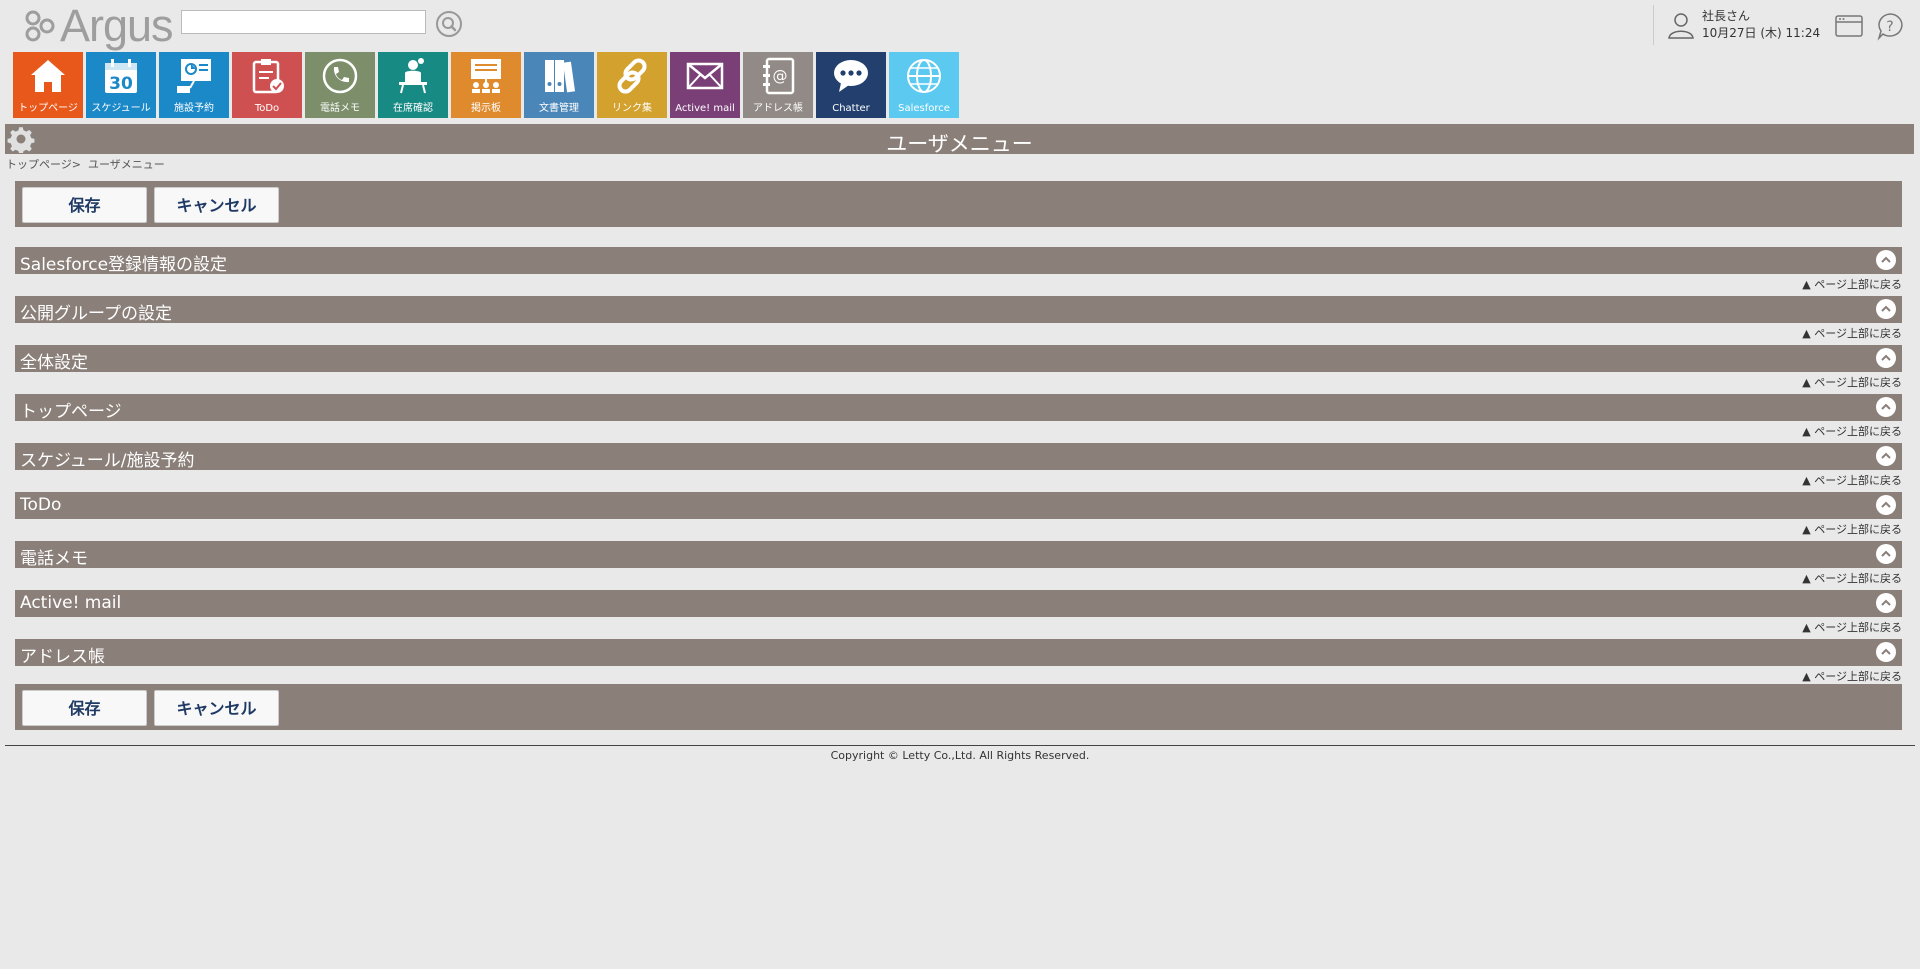  I want to click on app-salesforce: Salesforce, so click(924, 85).